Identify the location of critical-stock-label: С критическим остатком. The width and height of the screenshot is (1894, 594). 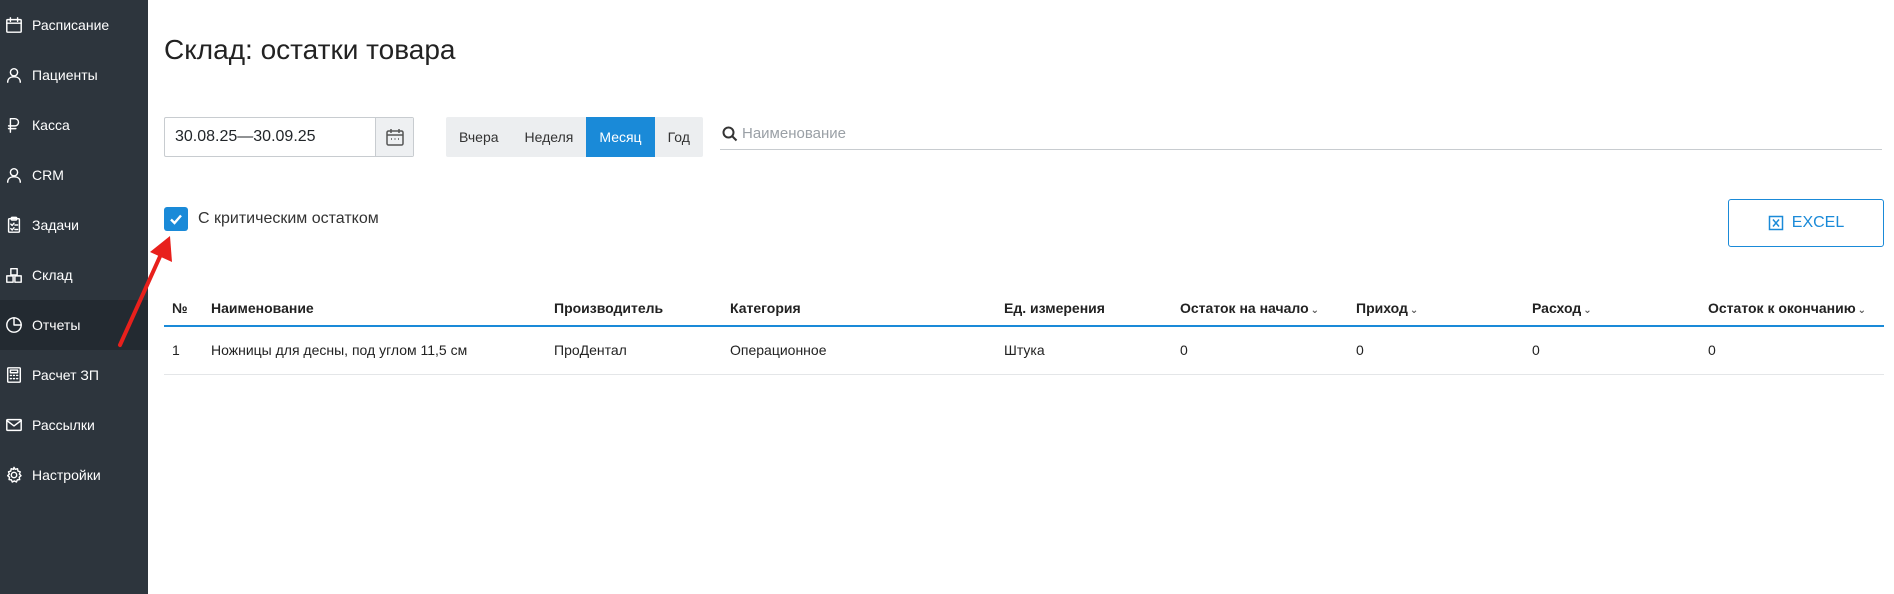
(288, 219).